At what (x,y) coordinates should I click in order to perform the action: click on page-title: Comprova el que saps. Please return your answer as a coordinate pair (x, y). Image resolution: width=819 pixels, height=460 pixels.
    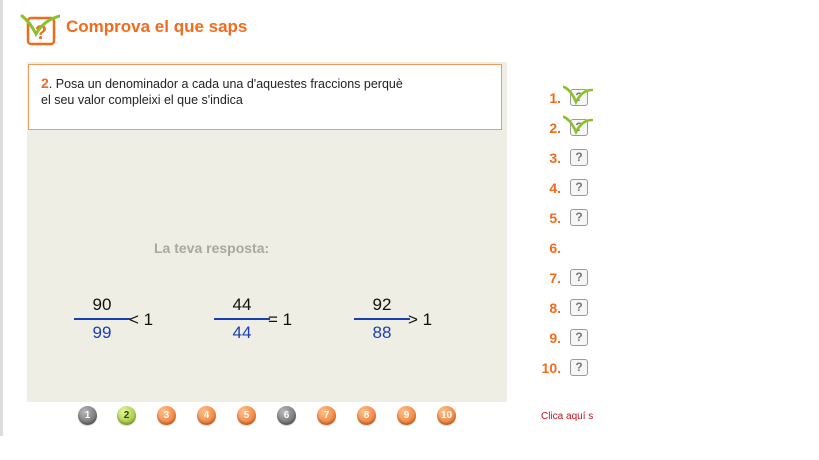
    Looking at the image, I should click on (157, 26).